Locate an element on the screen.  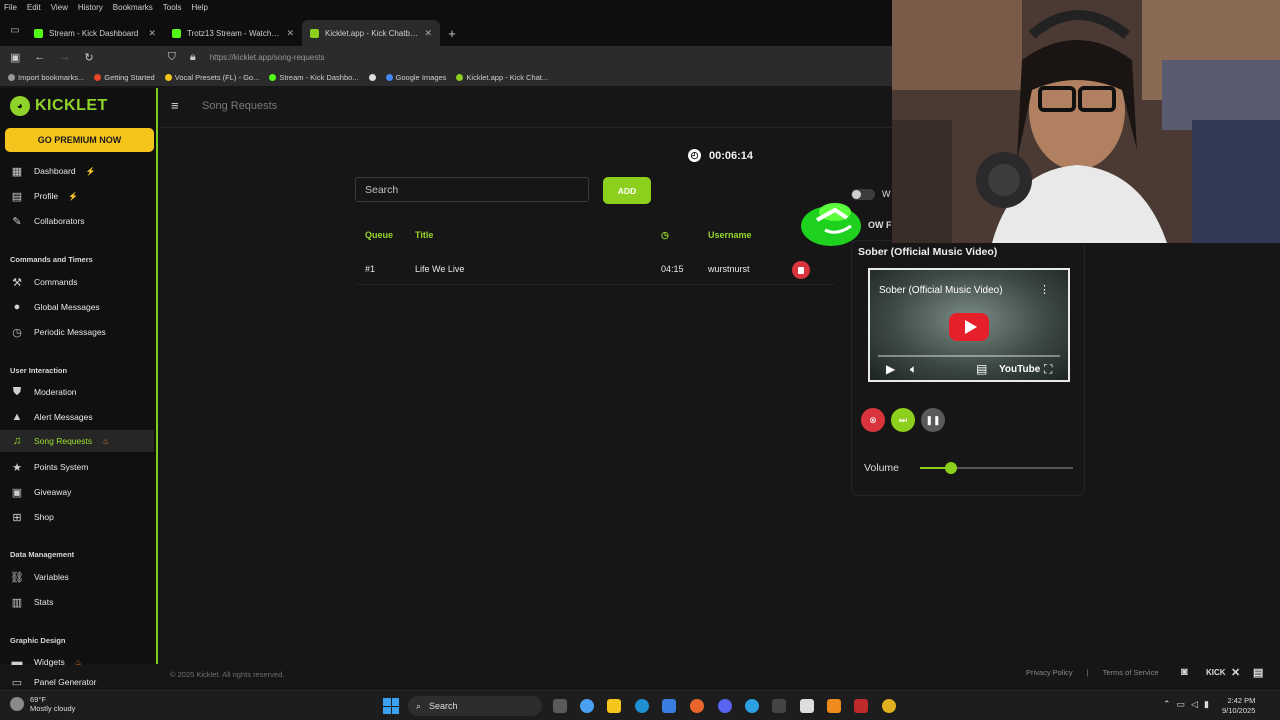
clock-icon: ◷ is located at coordinates (17, 332).